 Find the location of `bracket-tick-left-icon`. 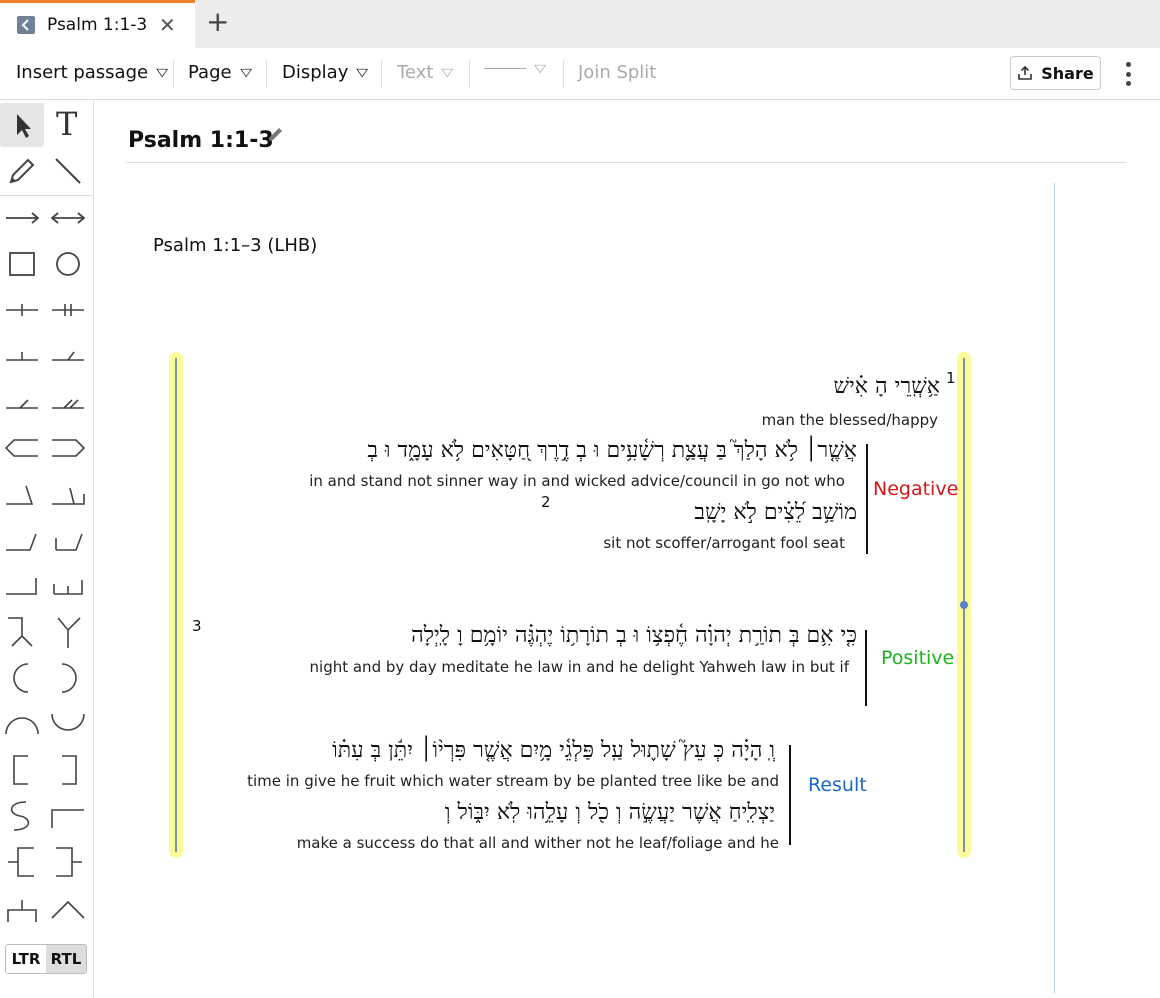

bracket-tick-left-icon is located at coordinates (21, 862).